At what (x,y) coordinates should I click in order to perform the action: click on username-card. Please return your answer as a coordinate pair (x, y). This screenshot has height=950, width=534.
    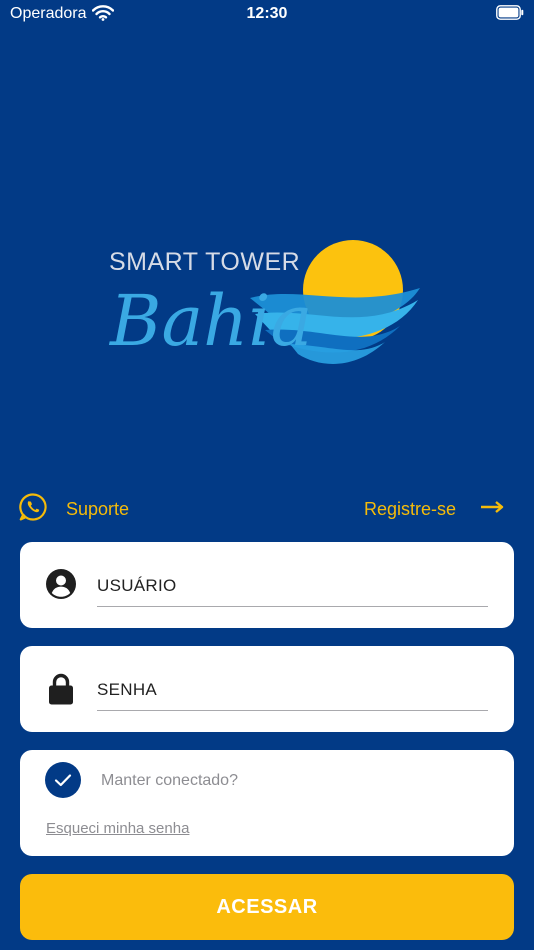
    Looking at the image, I should click on (267, 585).